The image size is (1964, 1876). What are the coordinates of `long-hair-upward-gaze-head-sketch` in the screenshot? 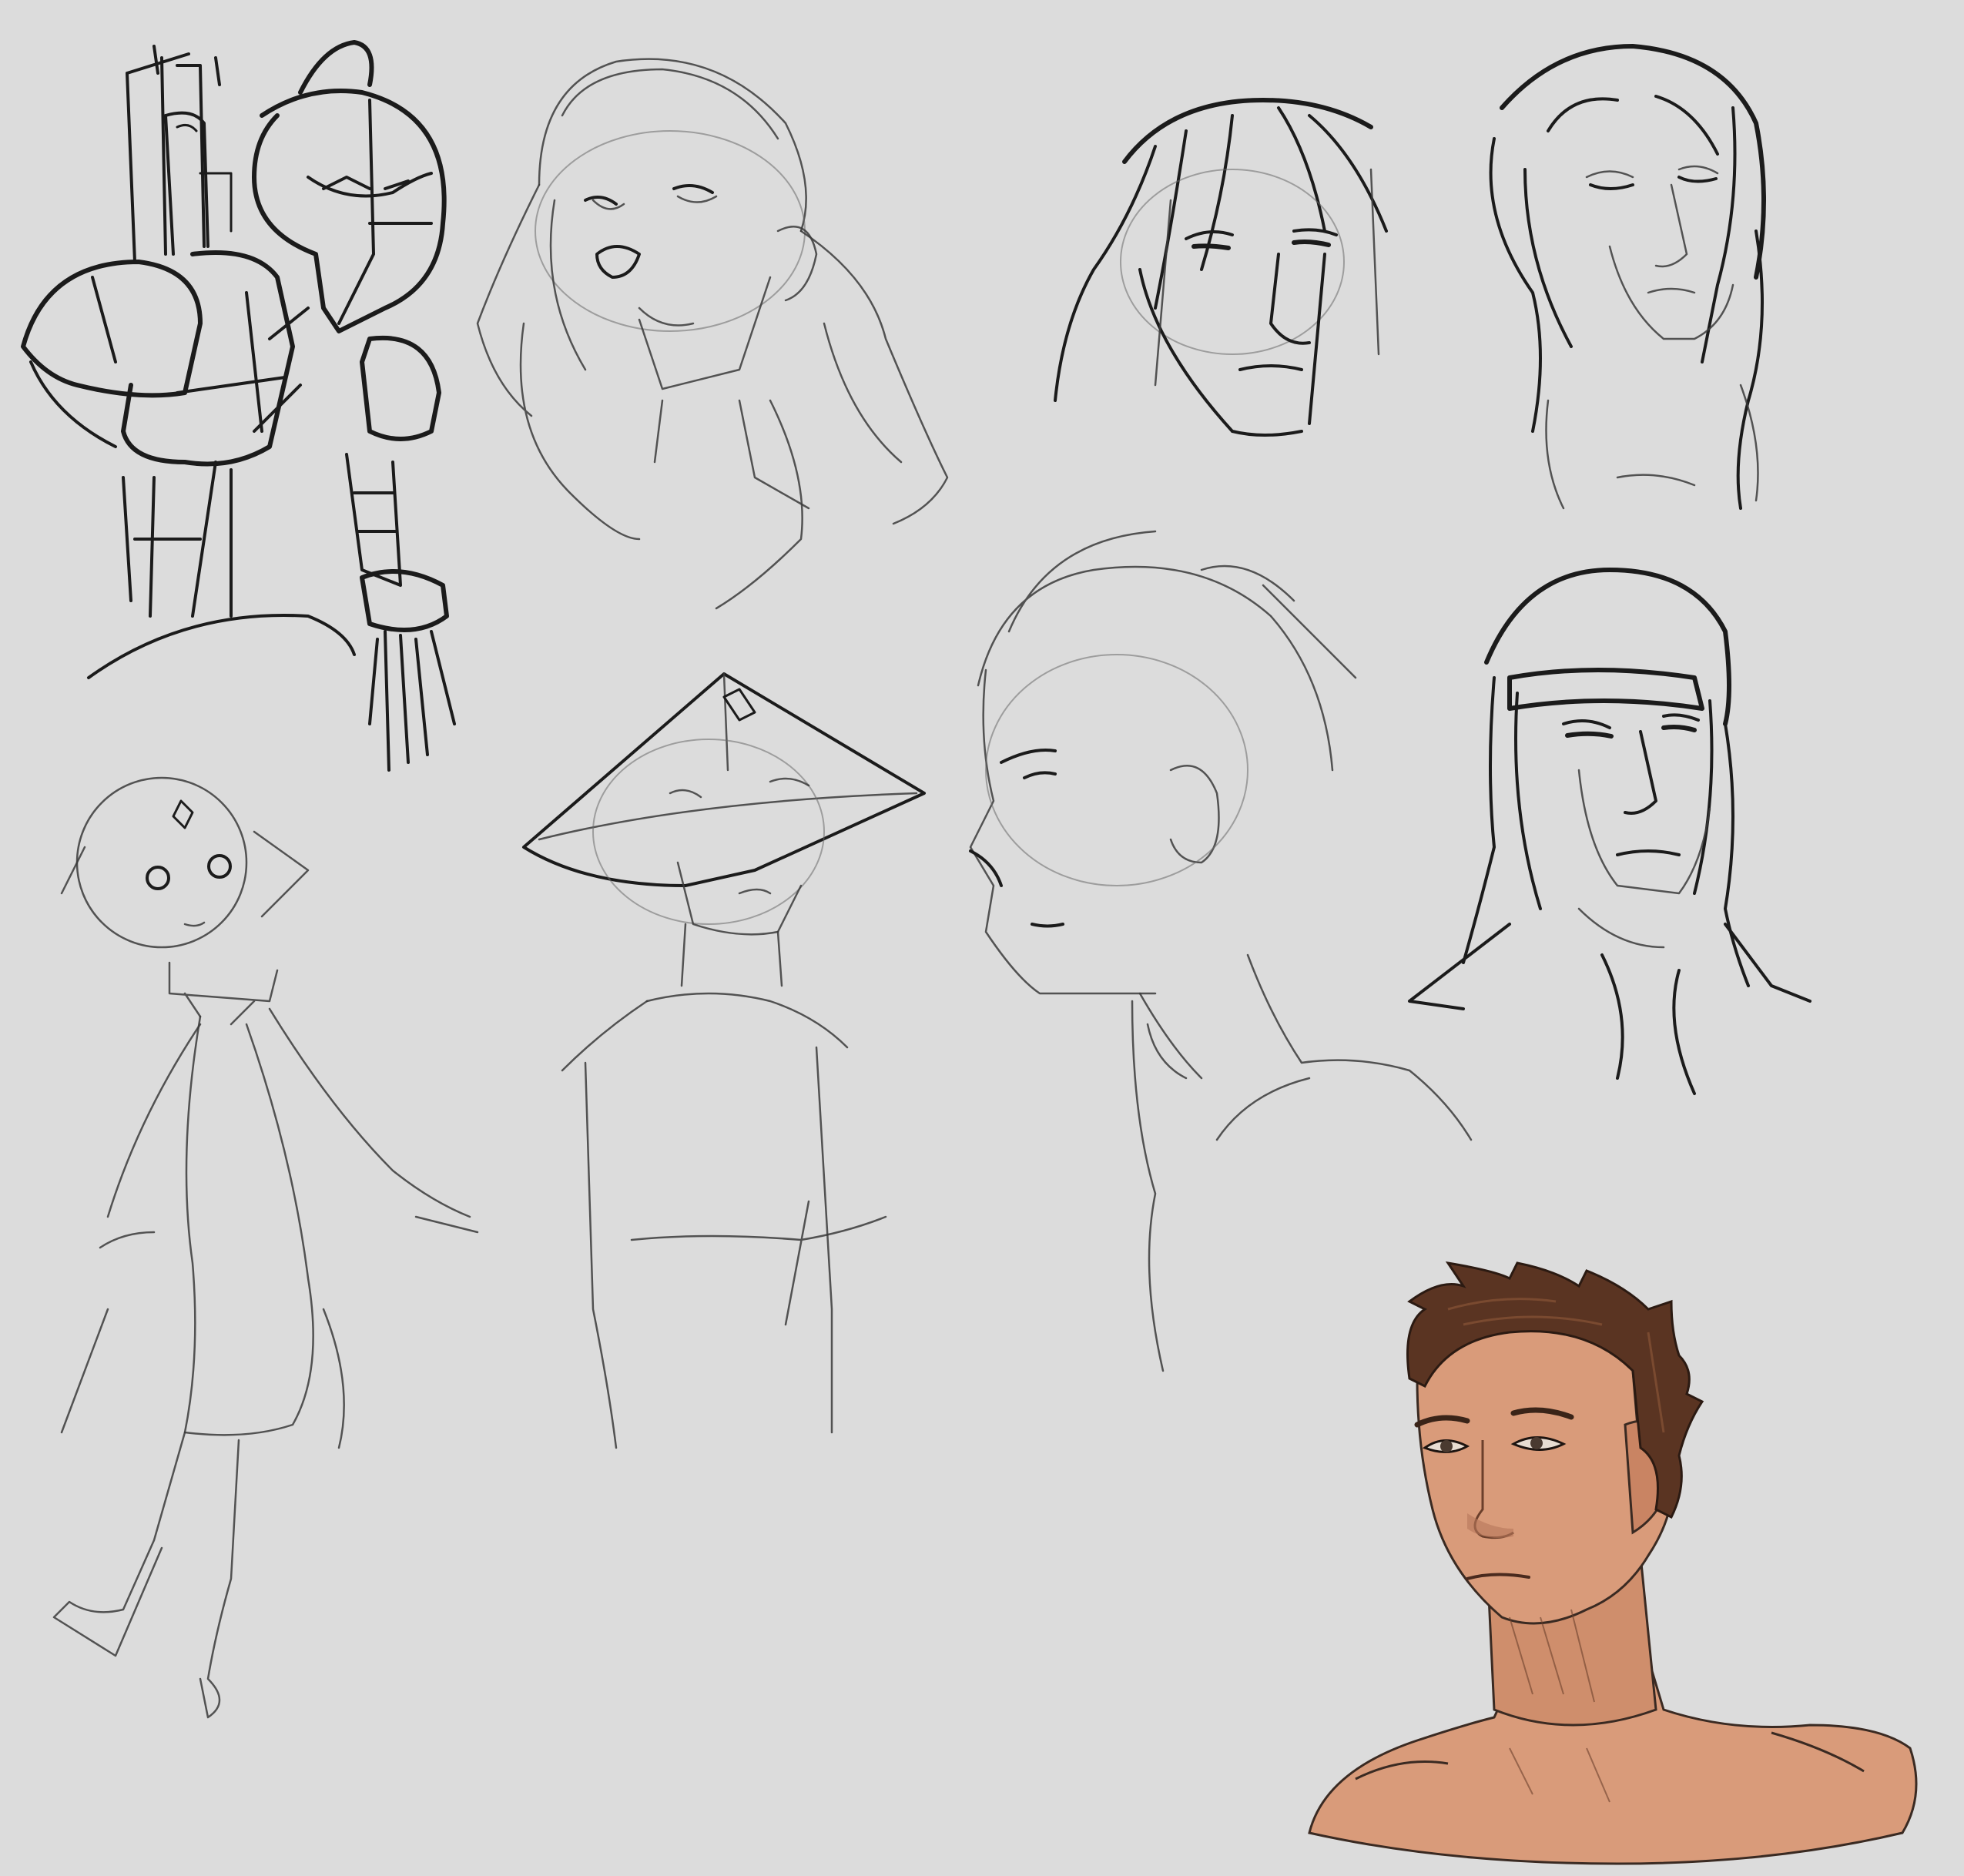 It's located at (1627, 277).